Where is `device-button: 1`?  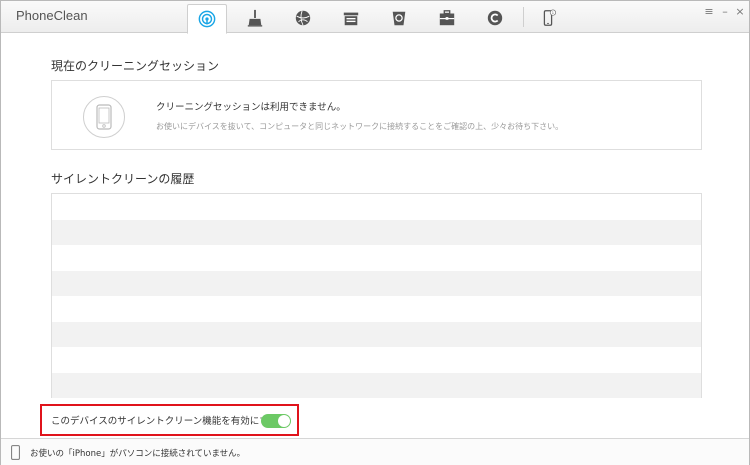
device-button: 1 is located at coordinates (548, 18).